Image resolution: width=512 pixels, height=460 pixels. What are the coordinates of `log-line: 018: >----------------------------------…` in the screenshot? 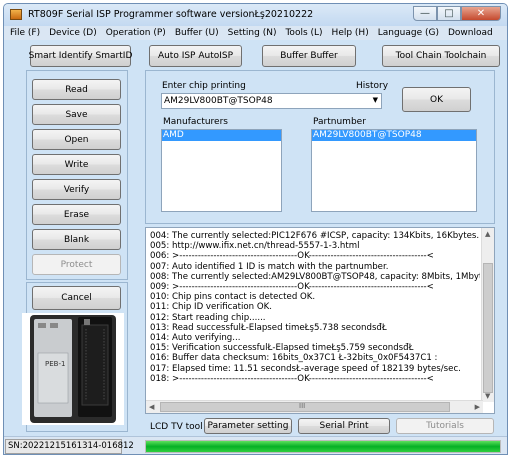 It's located at (292, 378).